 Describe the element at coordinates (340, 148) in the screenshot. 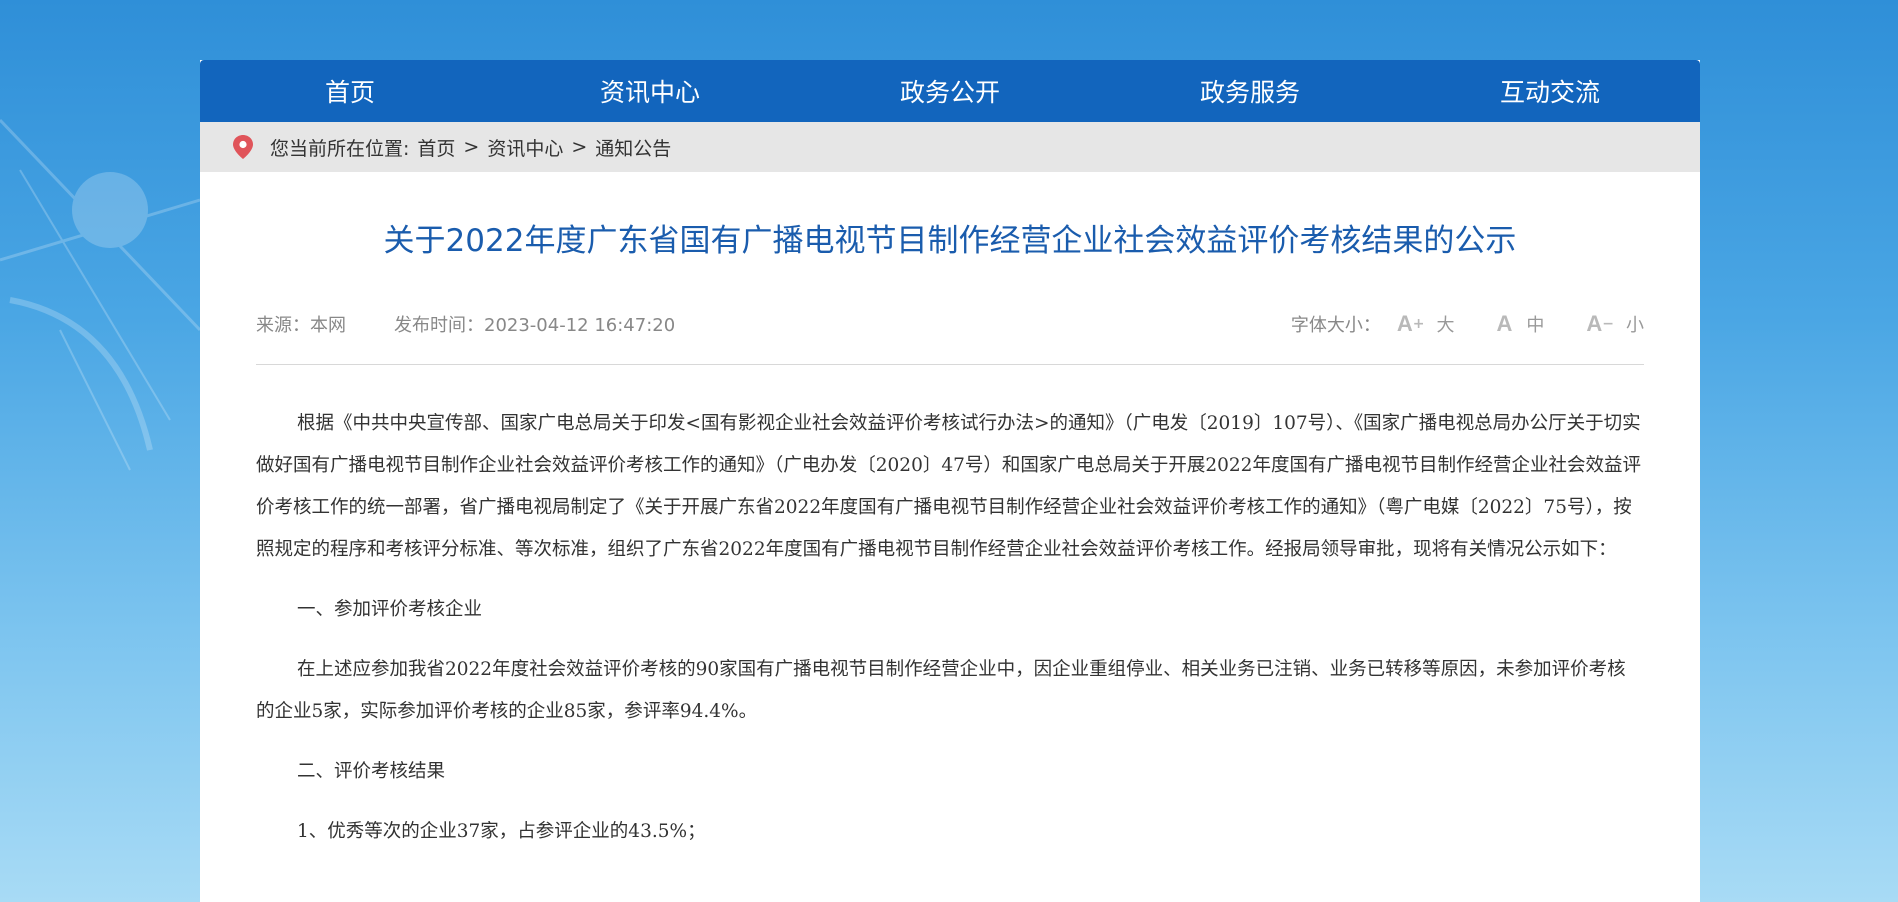

I see `breadcrumb-label: 您当前所在位置:` at that location.